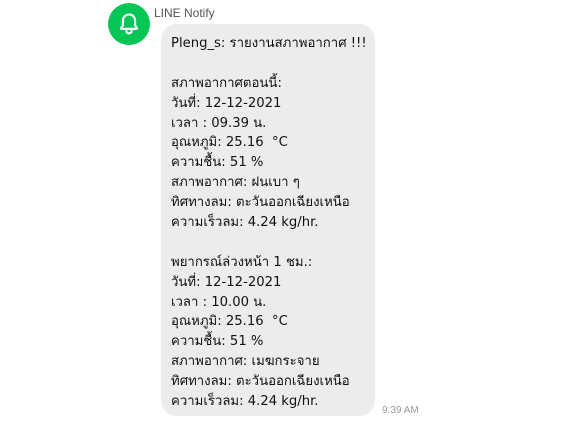 The image size is (579, 433). I want to click on bell-icon, so click(129, 24).